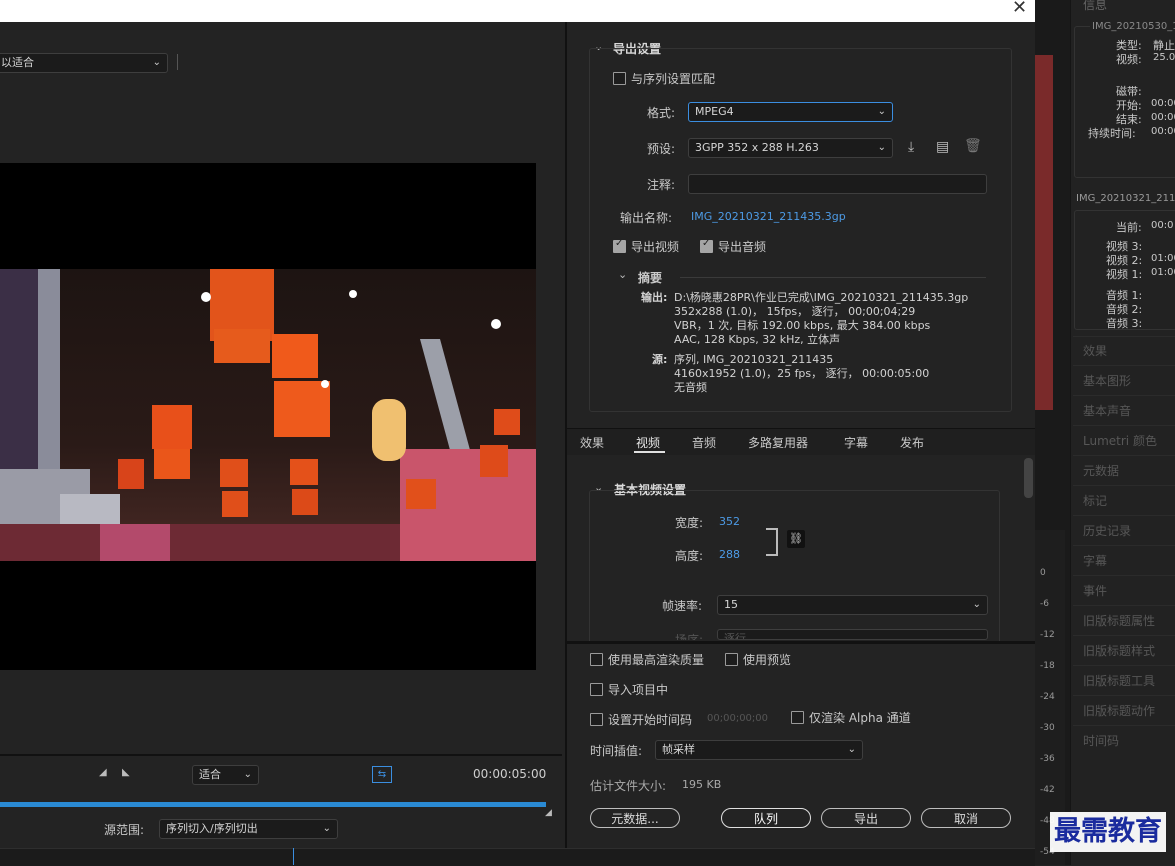  Describe the element at coordinates (1019, 9) in the screenshot. I see `close-icon: ✕` at that location.